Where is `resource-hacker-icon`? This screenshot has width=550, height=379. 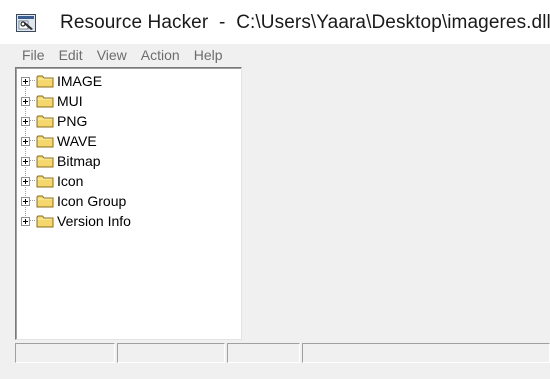 resource-hacker-icon is located at coordinates (26, 23).